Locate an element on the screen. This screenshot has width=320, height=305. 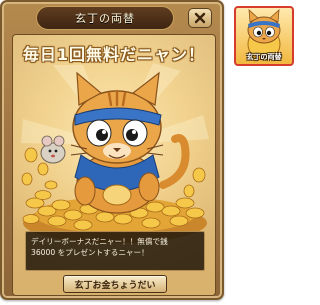
message-box: デイリーボーナスだニャー！！無償で銭 36000 をプレゼントするニャー！ is located at coordinates (115, 251).